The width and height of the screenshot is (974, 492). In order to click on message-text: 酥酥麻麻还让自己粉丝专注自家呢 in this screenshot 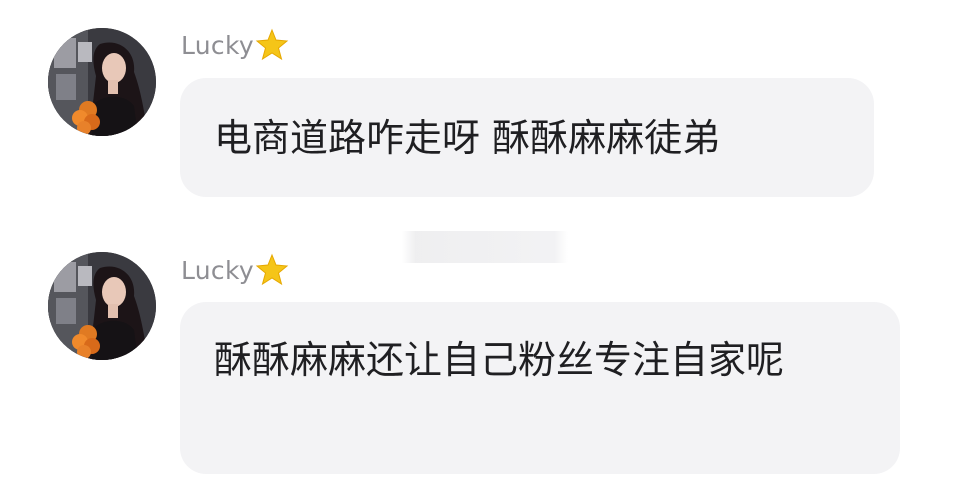, I will do `click(499, 360)`.